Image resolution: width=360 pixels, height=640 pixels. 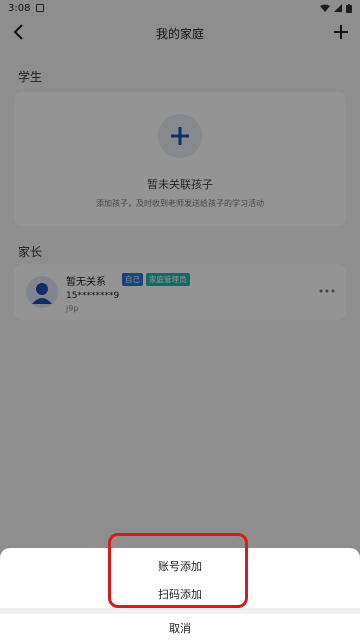 I want to click on sheet-divider, so click(x=180, y=611).